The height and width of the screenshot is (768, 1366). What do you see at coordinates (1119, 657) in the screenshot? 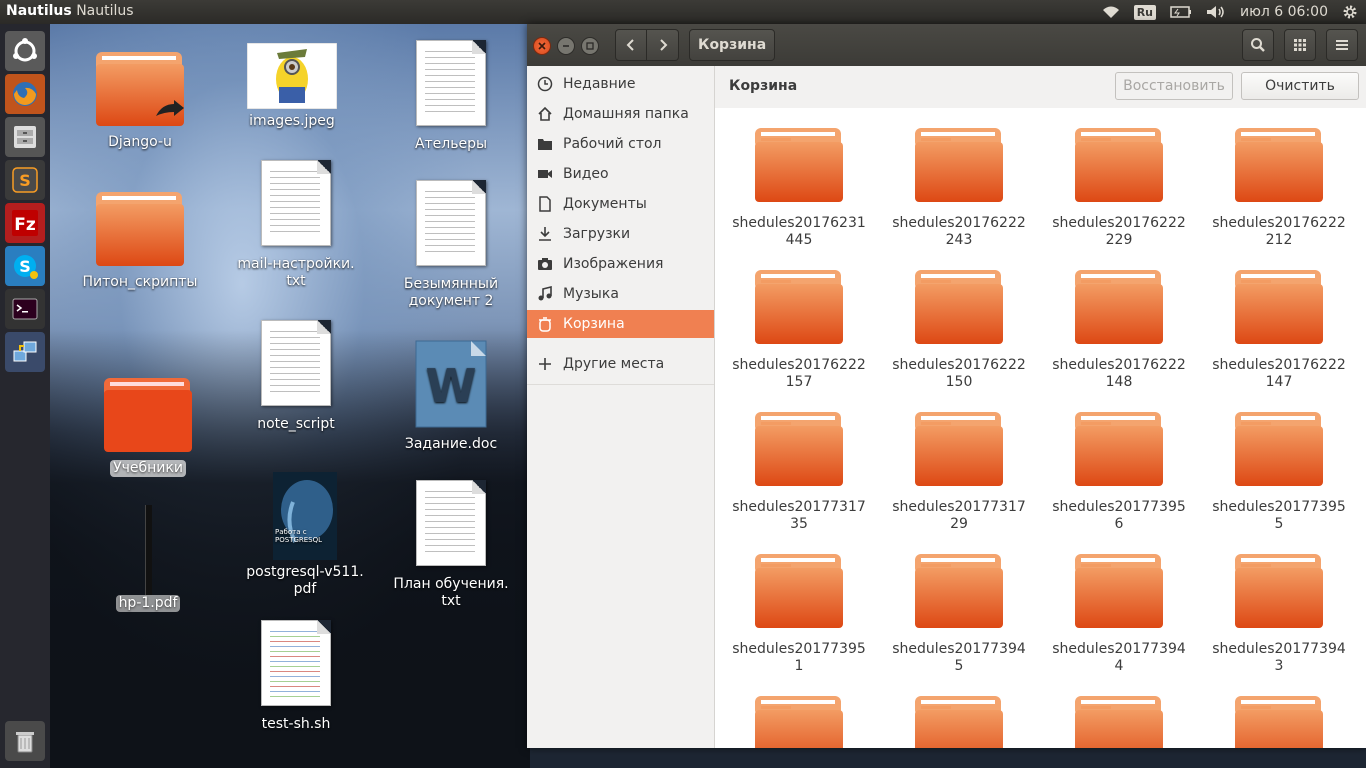
I see `file-name: shedules20177394 4` at bounding box center [1119, 657].